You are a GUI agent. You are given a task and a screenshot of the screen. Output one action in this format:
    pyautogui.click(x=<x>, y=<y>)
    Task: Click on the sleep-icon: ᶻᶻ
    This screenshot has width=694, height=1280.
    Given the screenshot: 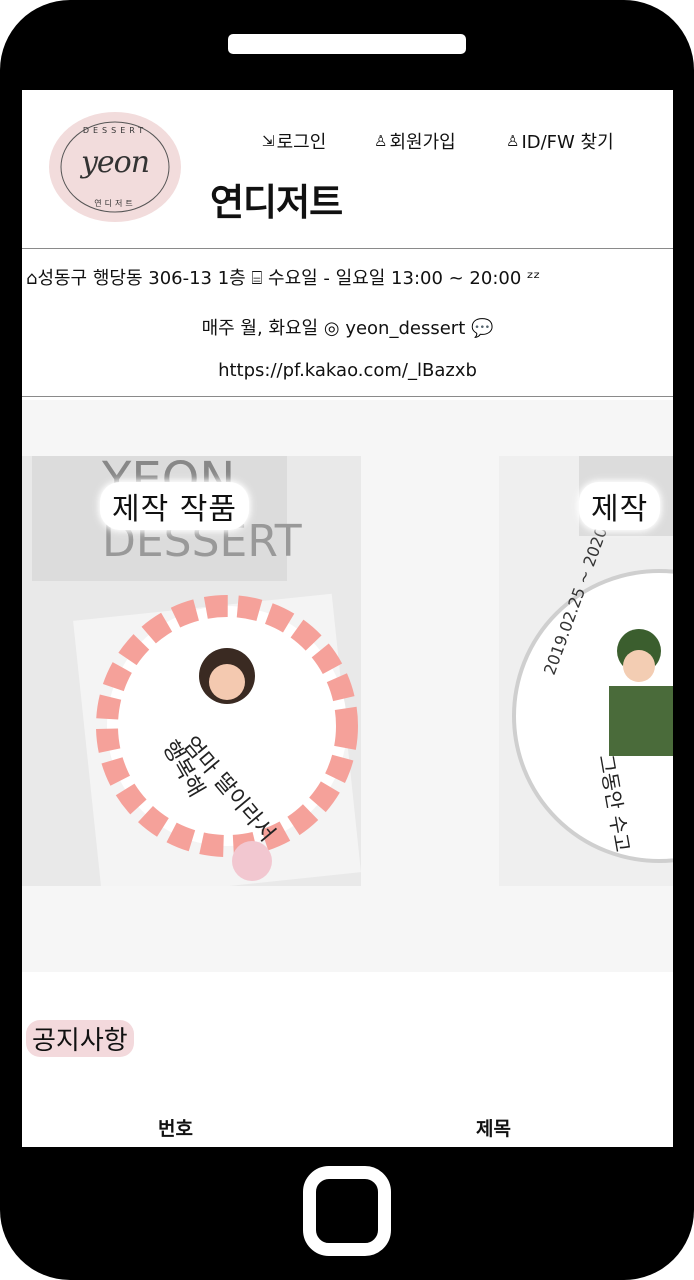 What is the action you would take?
    pyautogui.click(x=534, y=278)
    